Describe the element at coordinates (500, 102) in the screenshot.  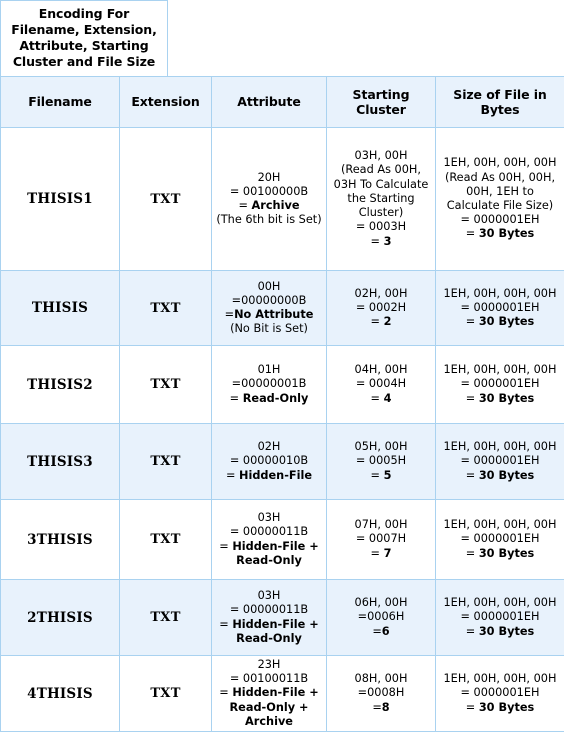
I see `column-header-size-of-file: Size of File in Bytes` at that location.